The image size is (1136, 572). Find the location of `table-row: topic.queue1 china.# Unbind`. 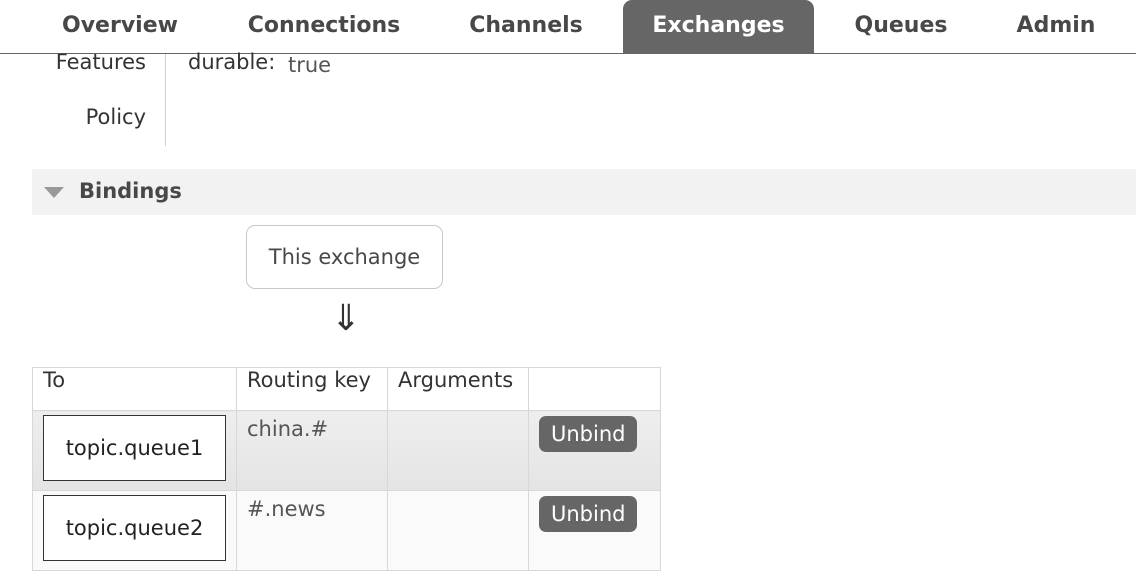

table-row: topic.queue1 china.# Unbind is located at coordinates (346, 450).